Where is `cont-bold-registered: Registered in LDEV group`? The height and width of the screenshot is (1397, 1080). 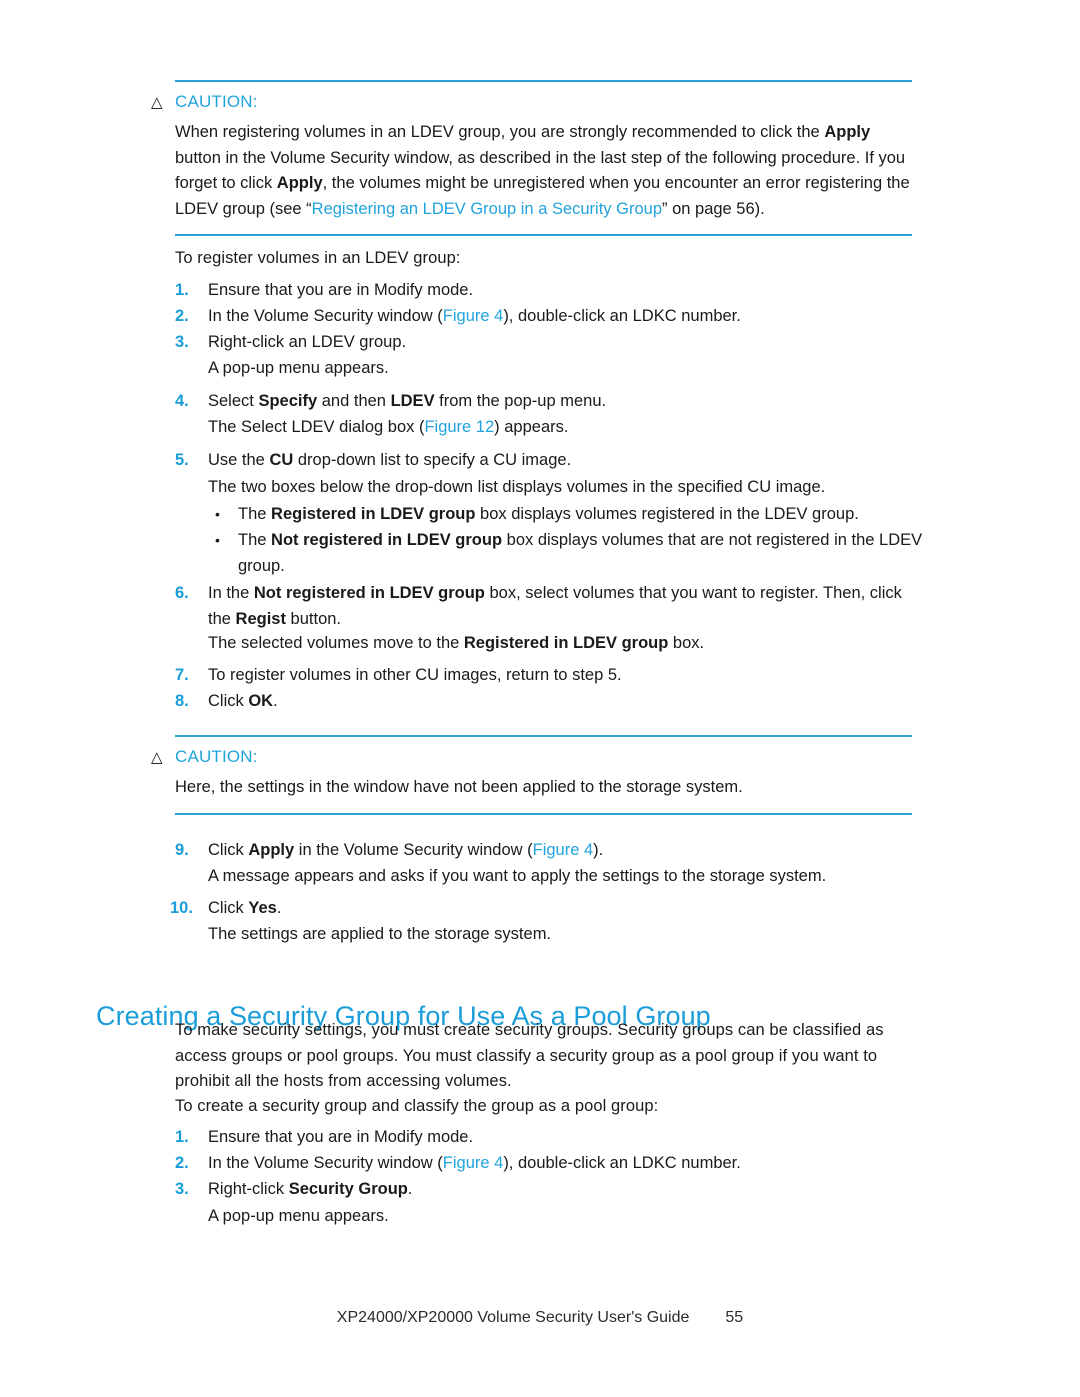
cont-bold-registered: Registered in LDEV group is located at coordinates (566, 643).